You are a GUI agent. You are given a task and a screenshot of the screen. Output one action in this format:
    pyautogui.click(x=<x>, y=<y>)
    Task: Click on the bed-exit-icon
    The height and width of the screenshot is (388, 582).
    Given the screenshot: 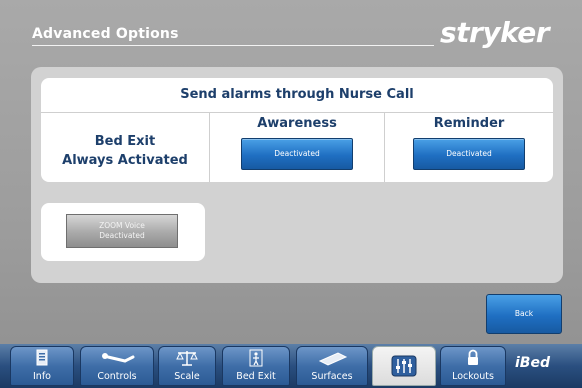 What is the action you would take?
    pyautogui.click(x=256, y=358)
    